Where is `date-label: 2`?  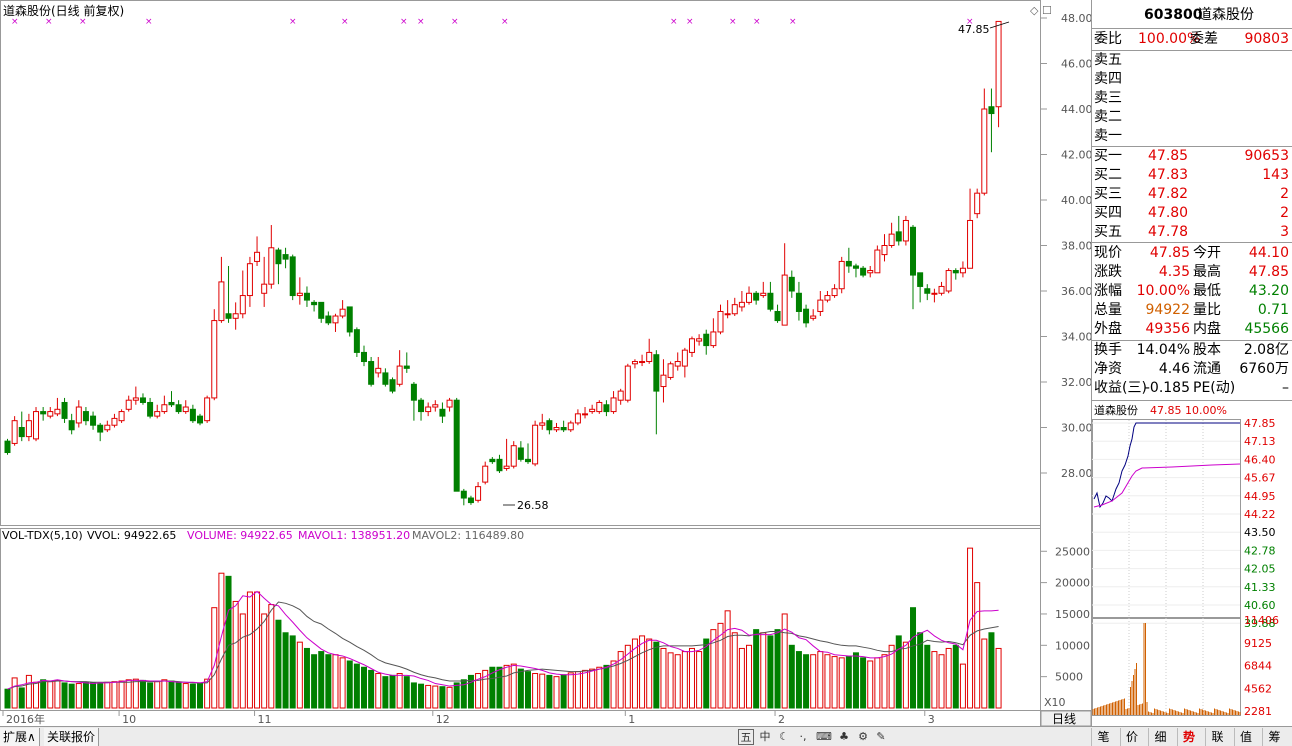 date-label: 2 is located at coordinates (781, 719).